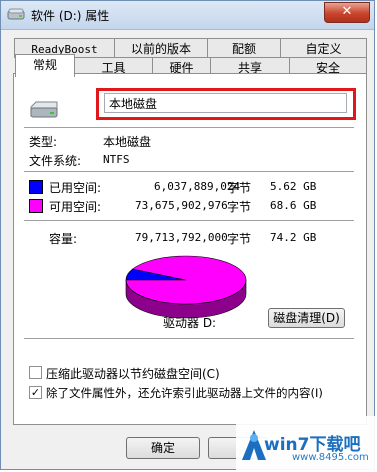  I want to click on title-bar: 软件 (D:) 属性 ✕, so click(187, 15).